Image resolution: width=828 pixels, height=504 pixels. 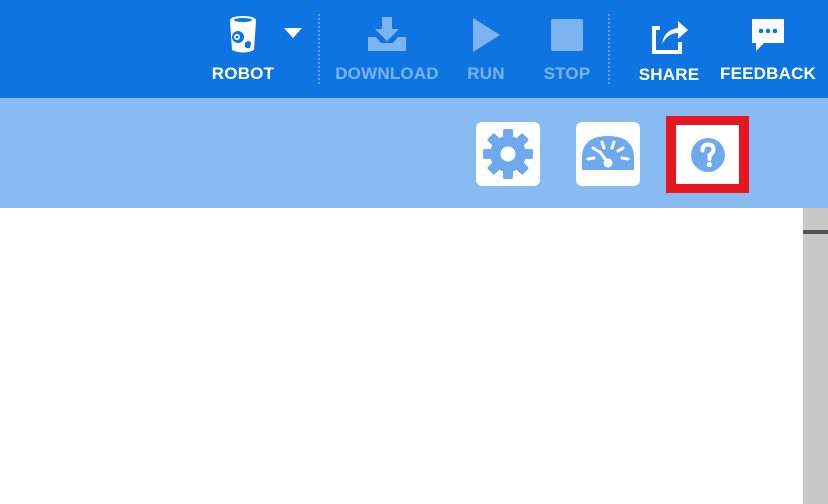 What do you see at coordinates (486, 35) in the screenshot?
I see `play-icon` at bounding box center [486, 35].